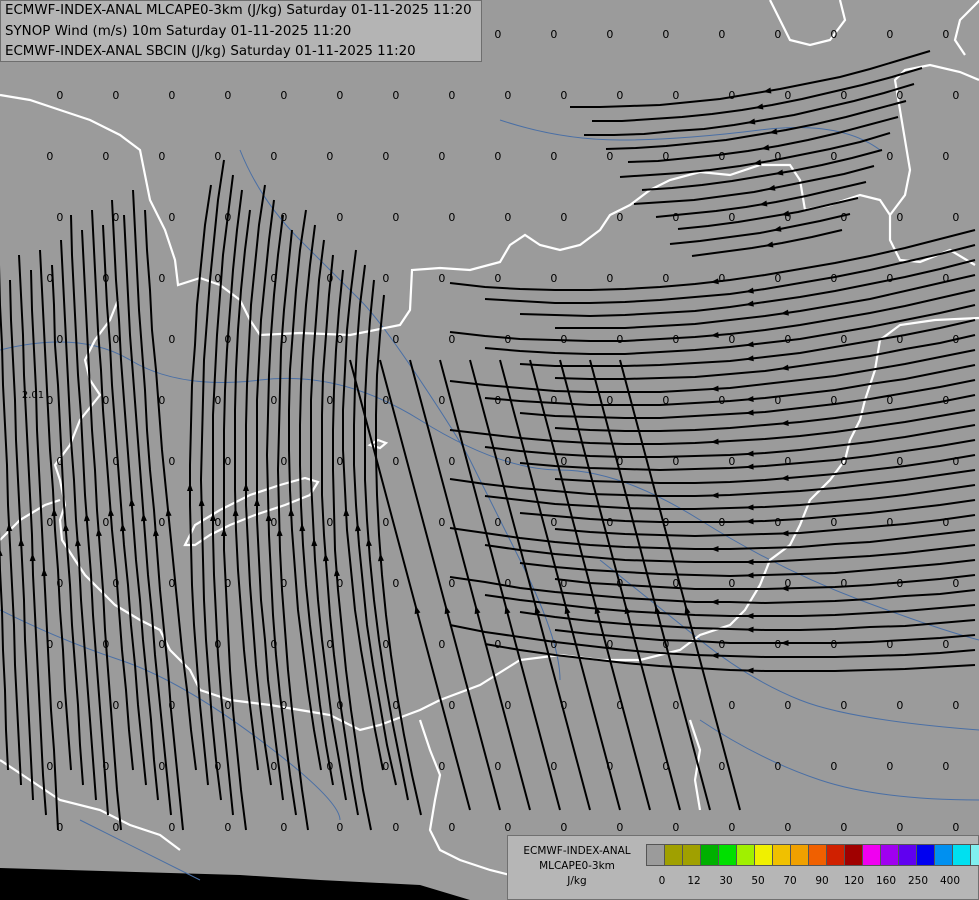 The image size is (979, 900). What do you see at coordinates (662, 881) in the screenshot?
I see `legend-tick-label: 0` at bounding box center [662, 881].